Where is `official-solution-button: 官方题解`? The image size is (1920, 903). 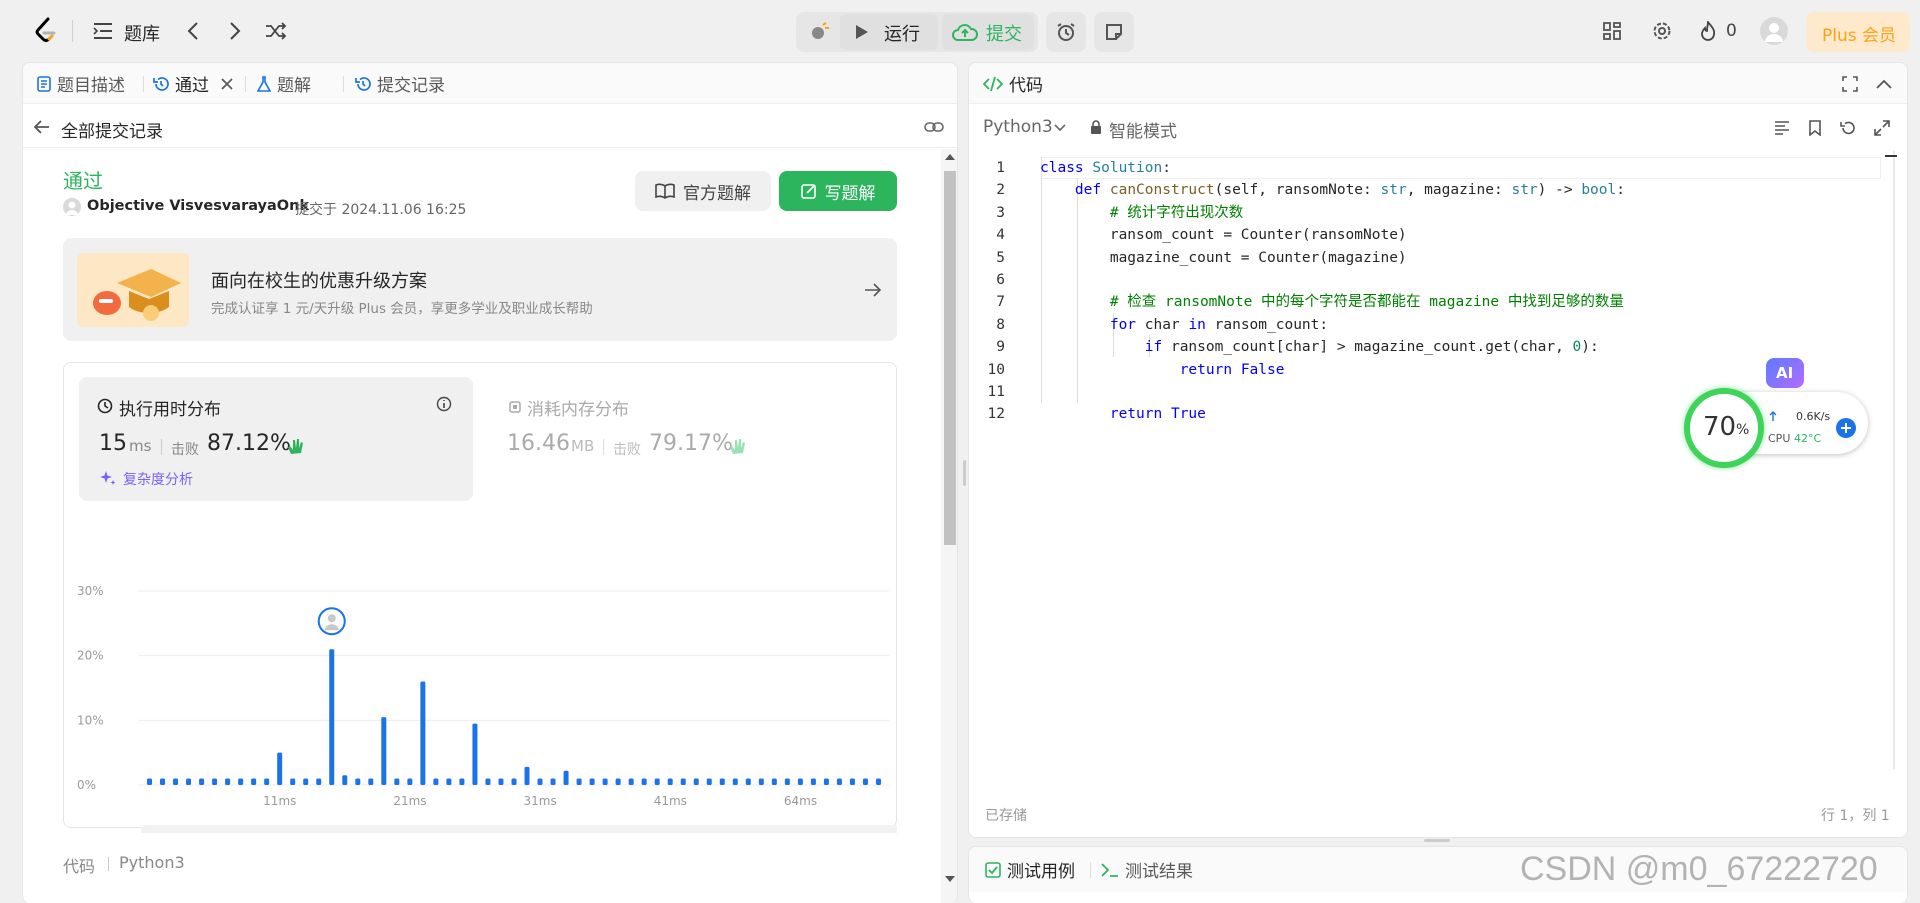 official-solution-button: 官方题解 is located at coordinates (703, 191).